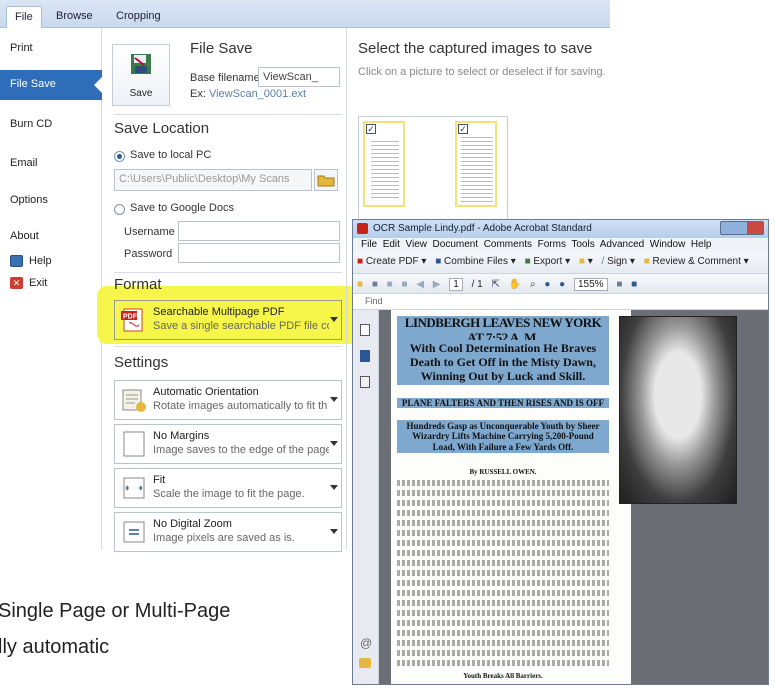  What do you see at coordinates (527, 261) in the screenshot?
I see `export-icon: ■` at bounding box center [527, 261].